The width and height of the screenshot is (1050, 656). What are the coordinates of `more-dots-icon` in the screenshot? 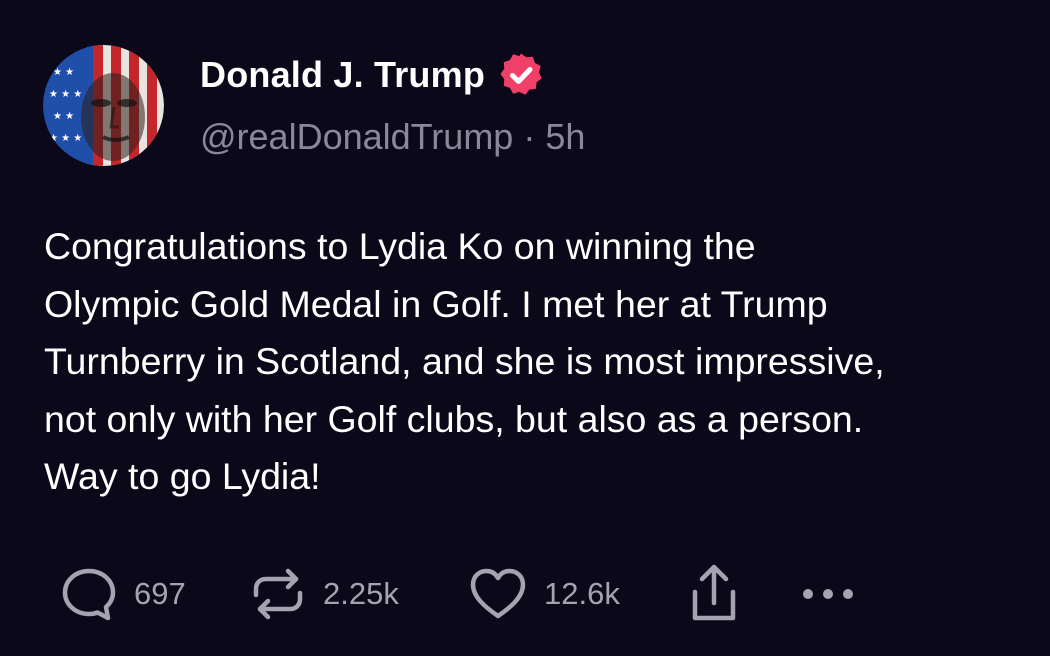 It's located at (828, 594).